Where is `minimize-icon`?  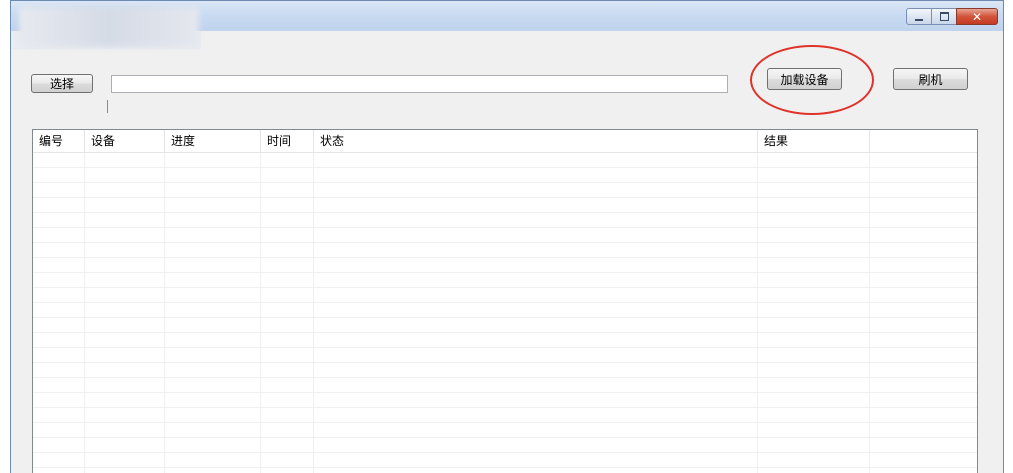
minimize-icon is located at coordinates (919, 19).